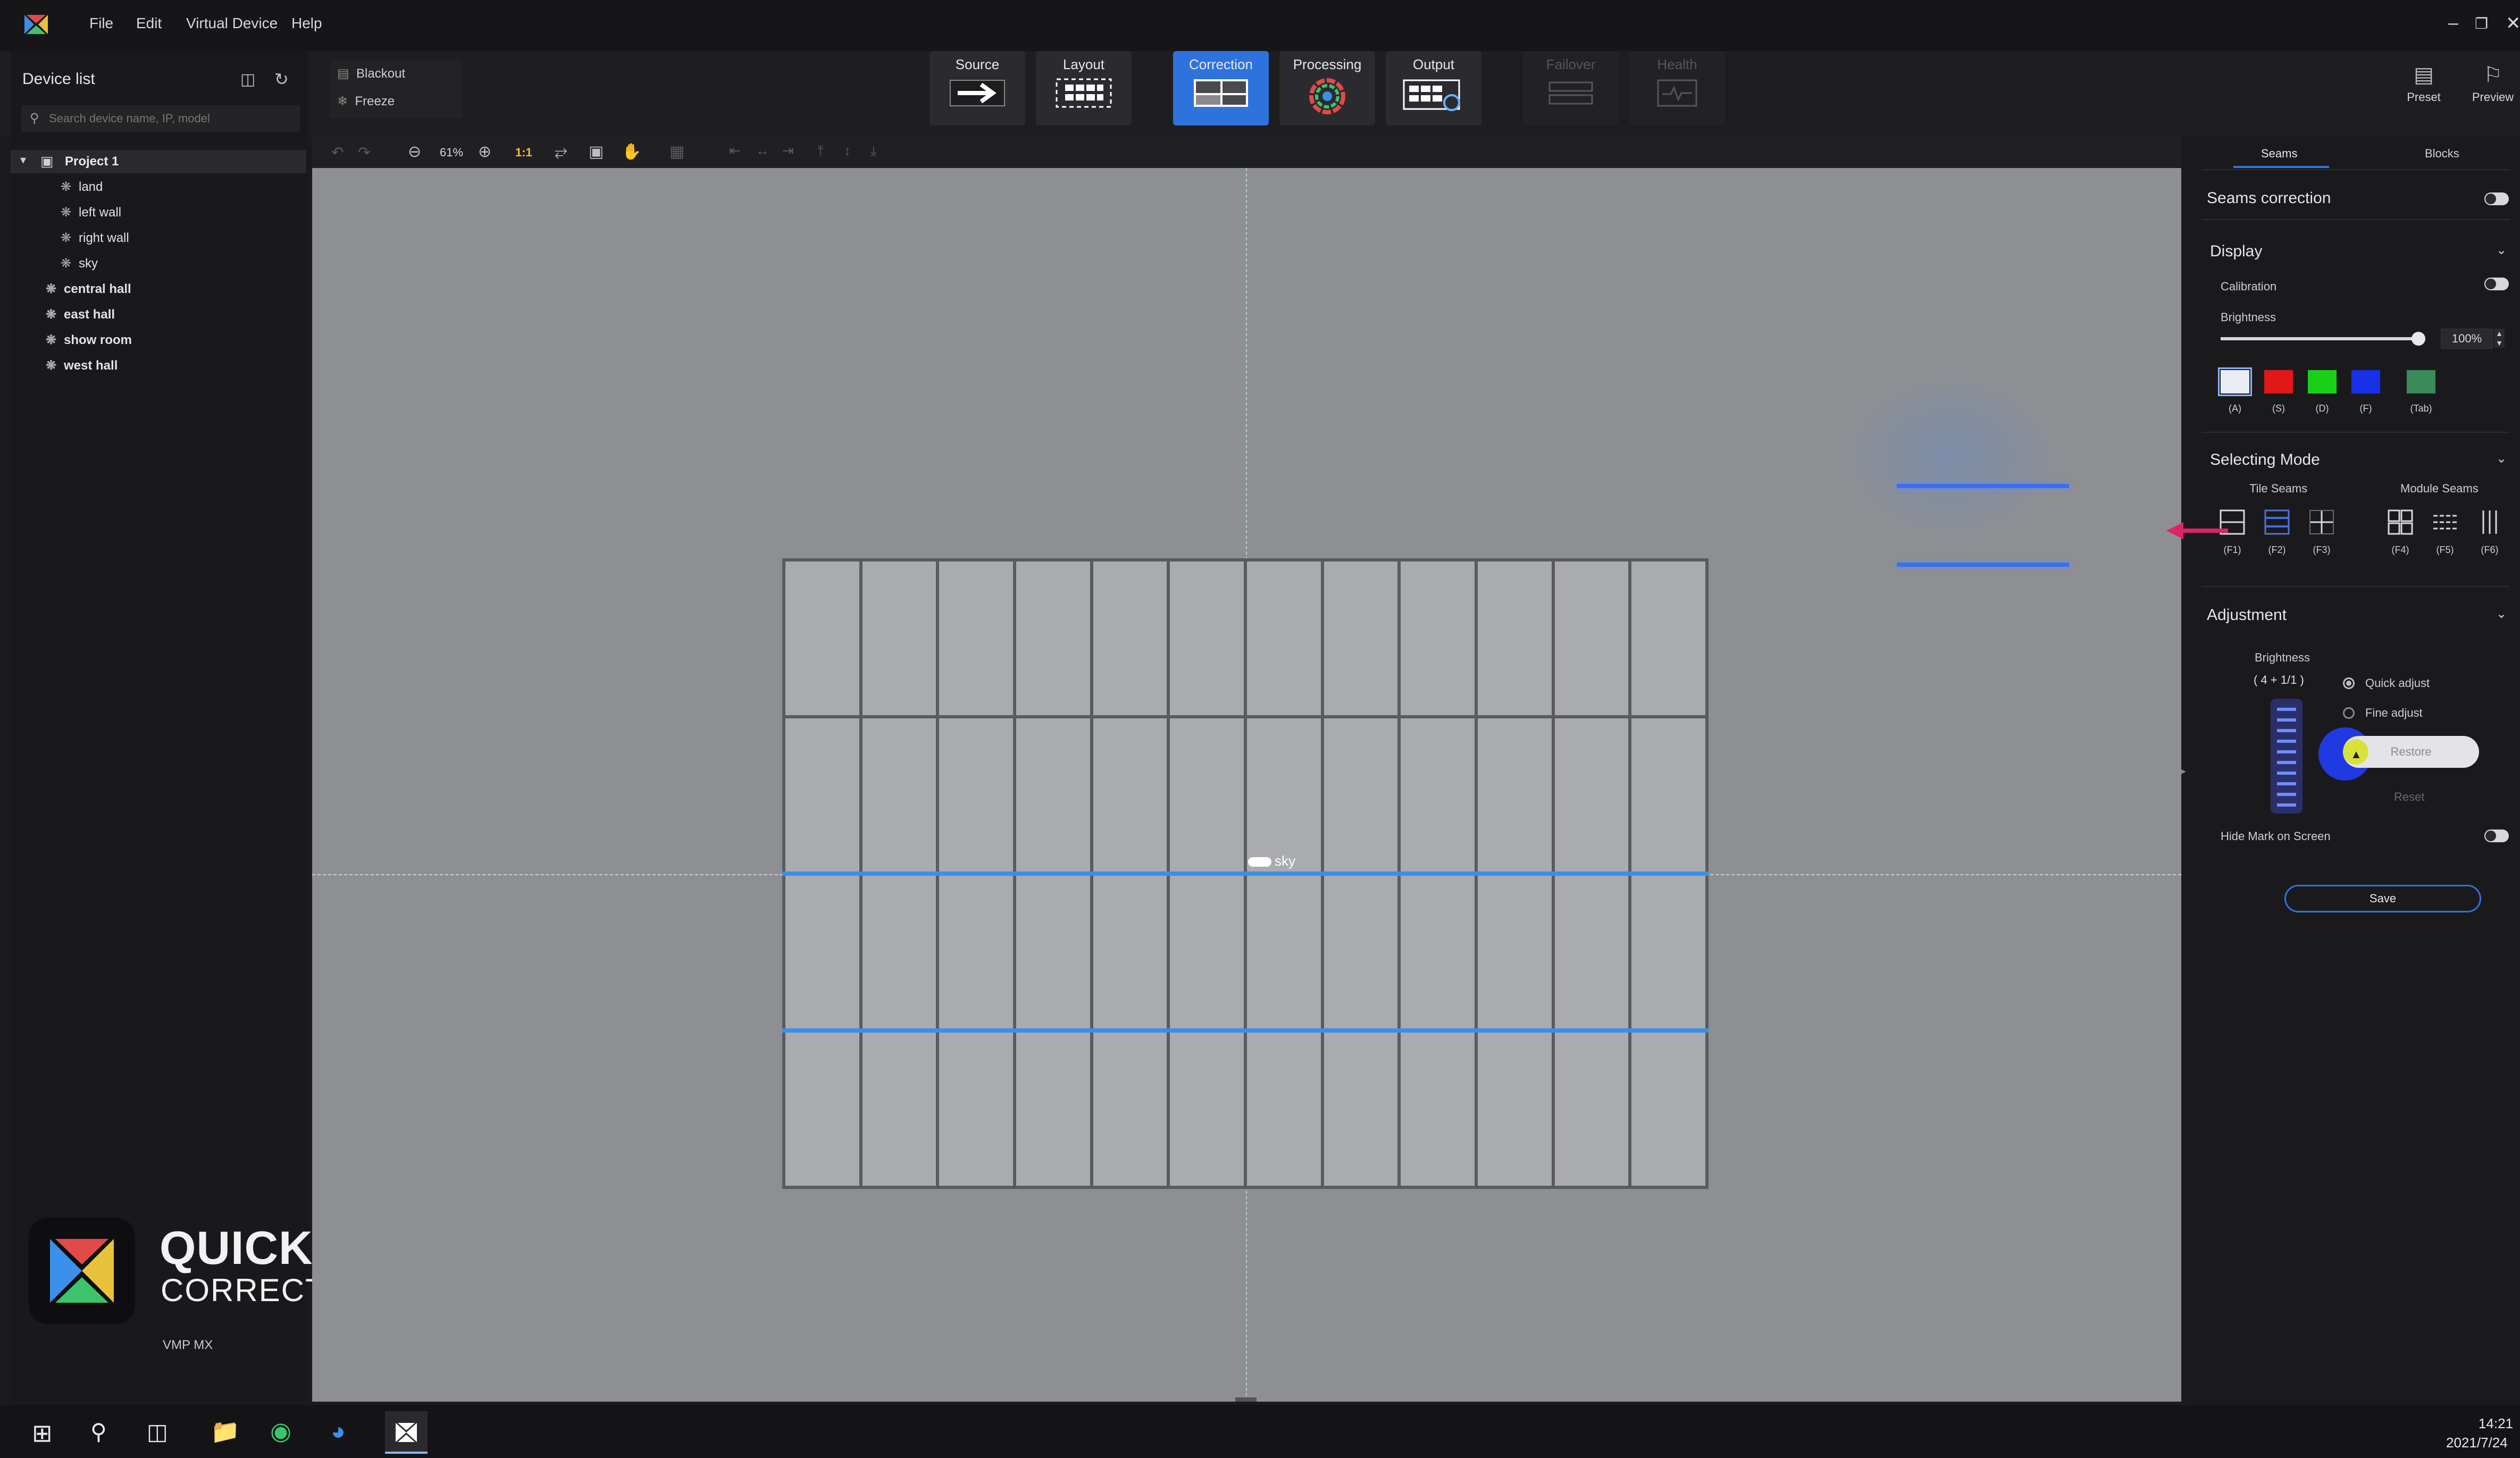  What do you see at coordinates (225, 1431) in the screenshot?
I see `file-explorer-icon: 📁` at bounding box center [225, 1431].